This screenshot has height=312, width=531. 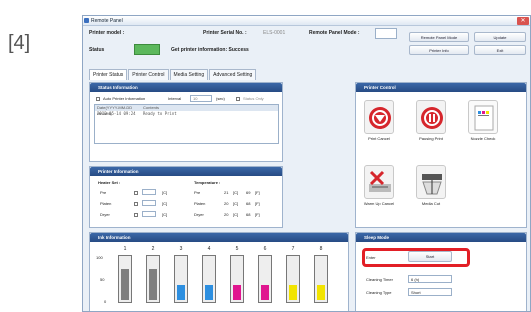 I want to click on temp-row-name: Pre, so click(x=197, y=192).